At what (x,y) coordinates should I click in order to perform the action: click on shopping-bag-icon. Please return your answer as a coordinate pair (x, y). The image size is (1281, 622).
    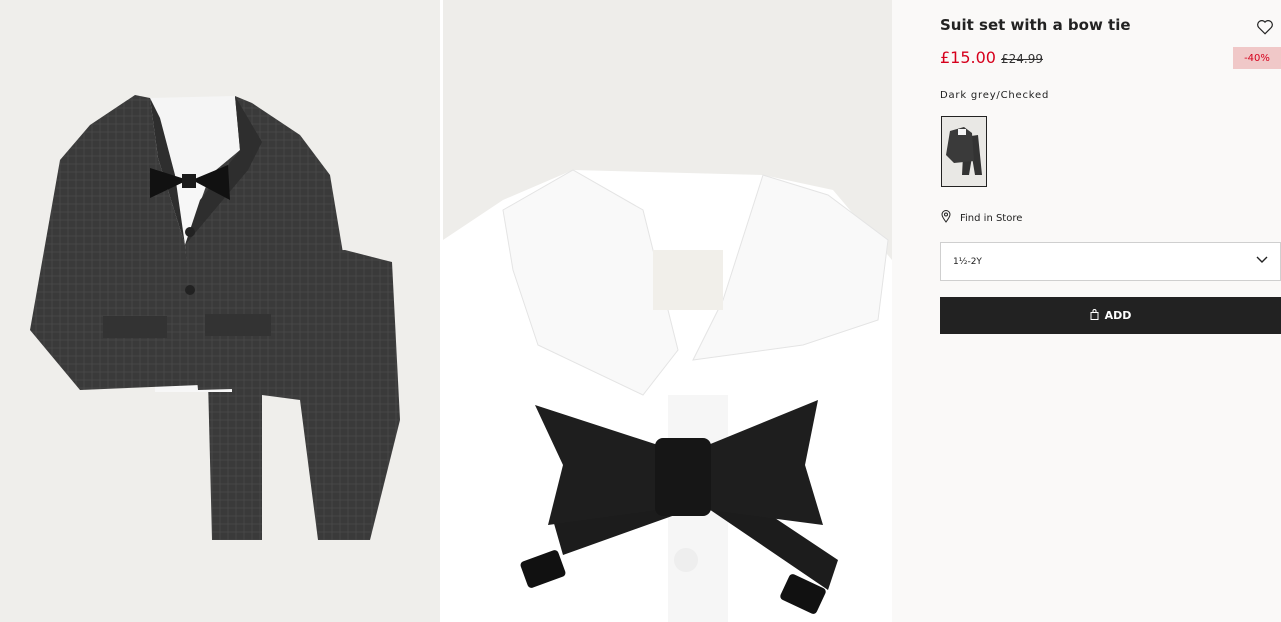
    Looking at the image, I should click on (1094, 315).